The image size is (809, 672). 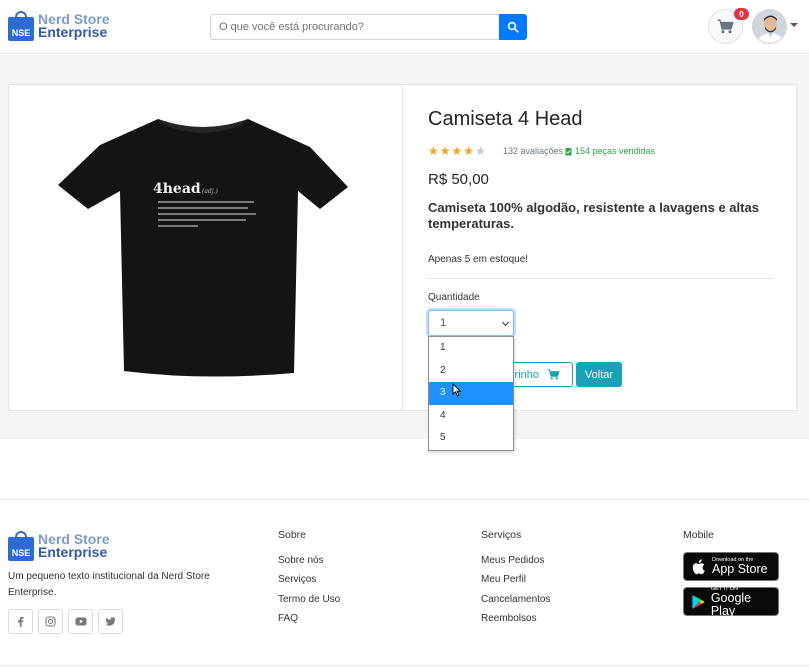 I want to click on shirt-print-subtitle: (adj.), so click(x=210, y=191).